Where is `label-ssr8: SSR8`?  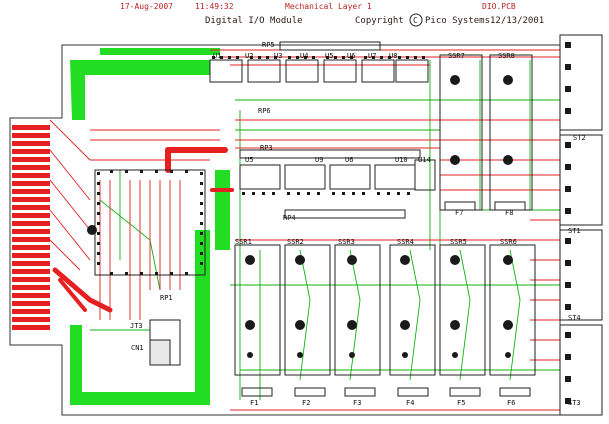 label-ssr8: SSR8 is located at coordinates (506, 56).